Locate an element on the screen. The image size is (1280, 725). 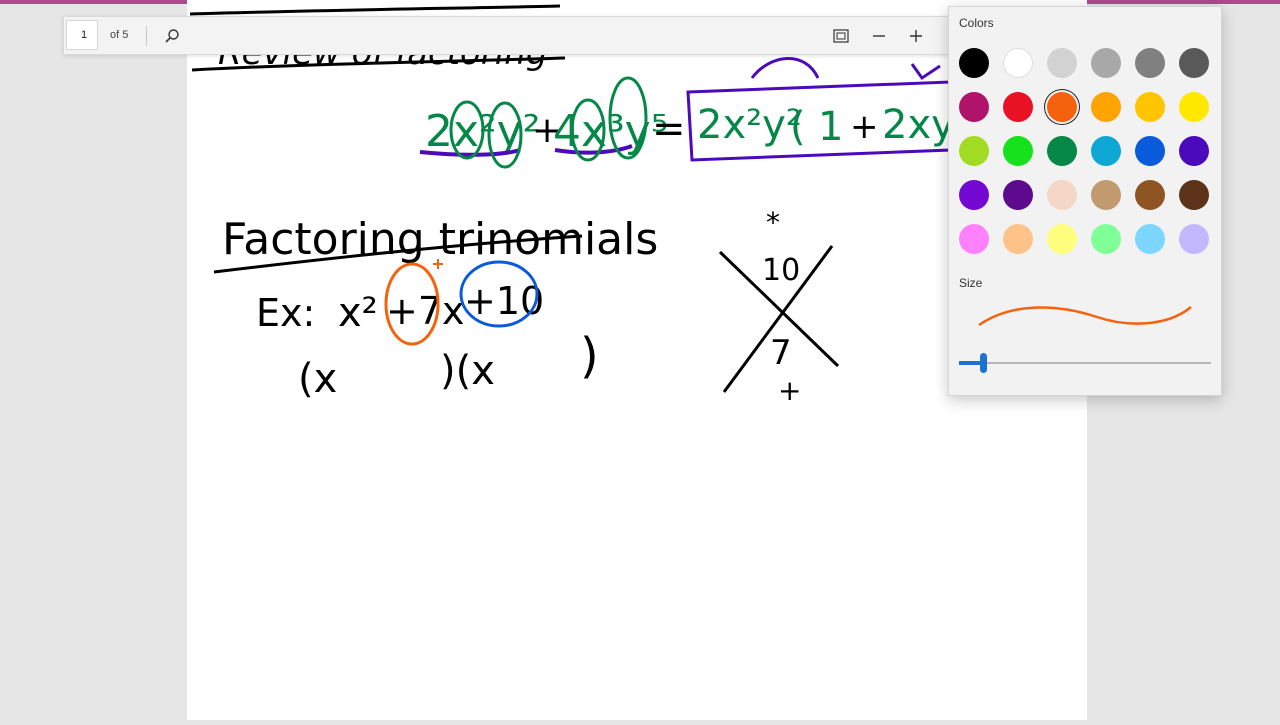
pen-color-flyout: Colors Size is located at coordinates (1085, 201).